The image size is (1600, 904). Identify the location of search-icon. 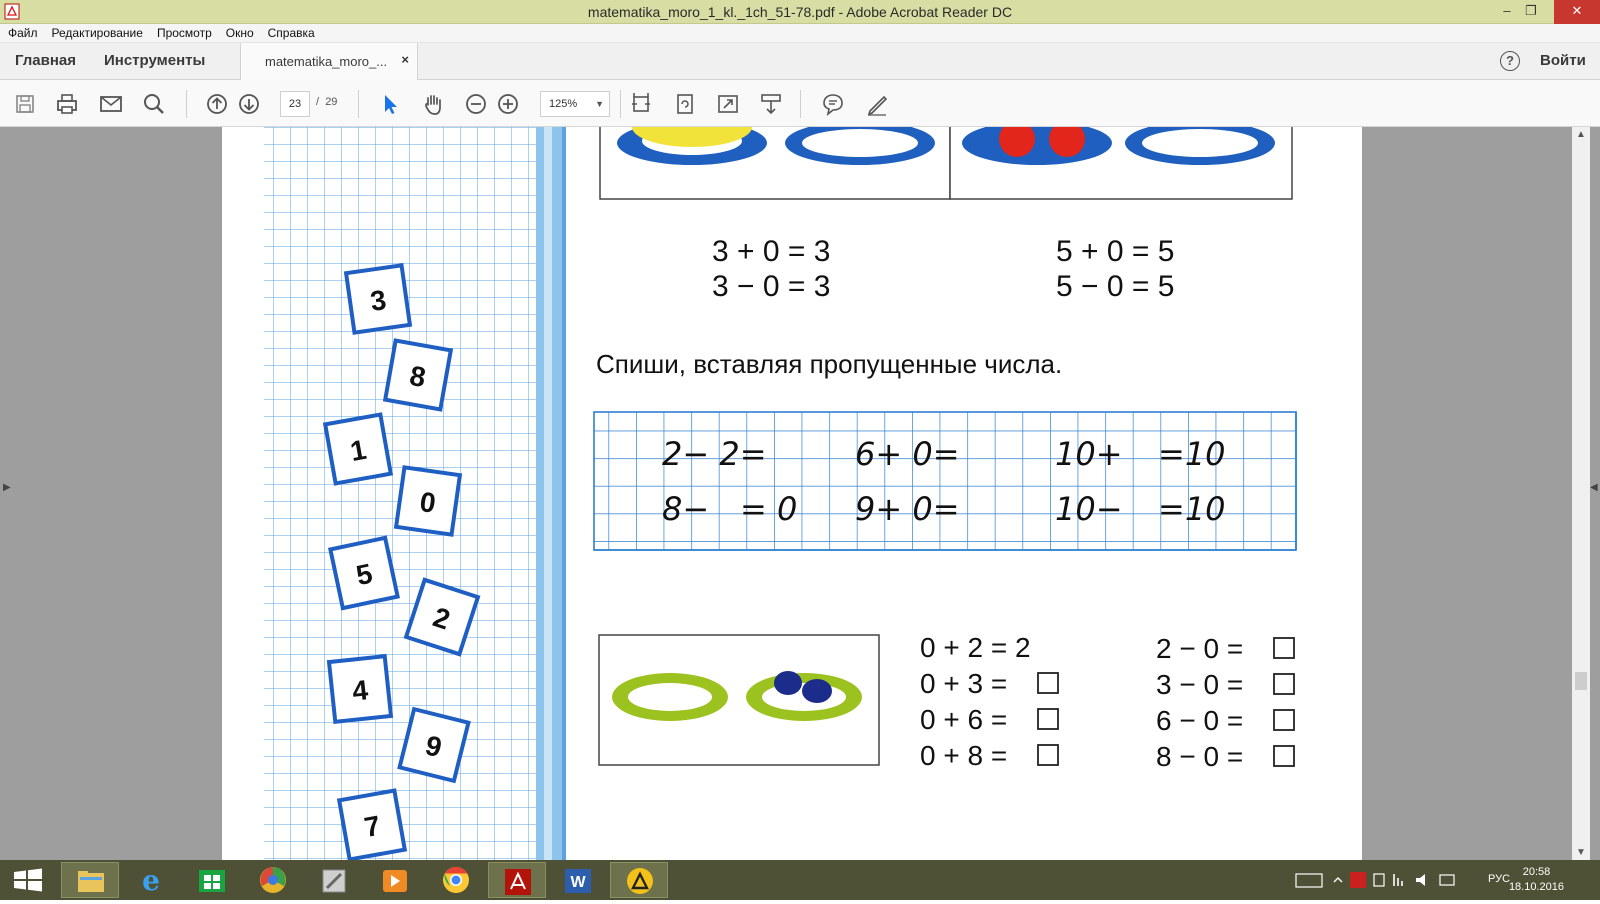
(154, 104).